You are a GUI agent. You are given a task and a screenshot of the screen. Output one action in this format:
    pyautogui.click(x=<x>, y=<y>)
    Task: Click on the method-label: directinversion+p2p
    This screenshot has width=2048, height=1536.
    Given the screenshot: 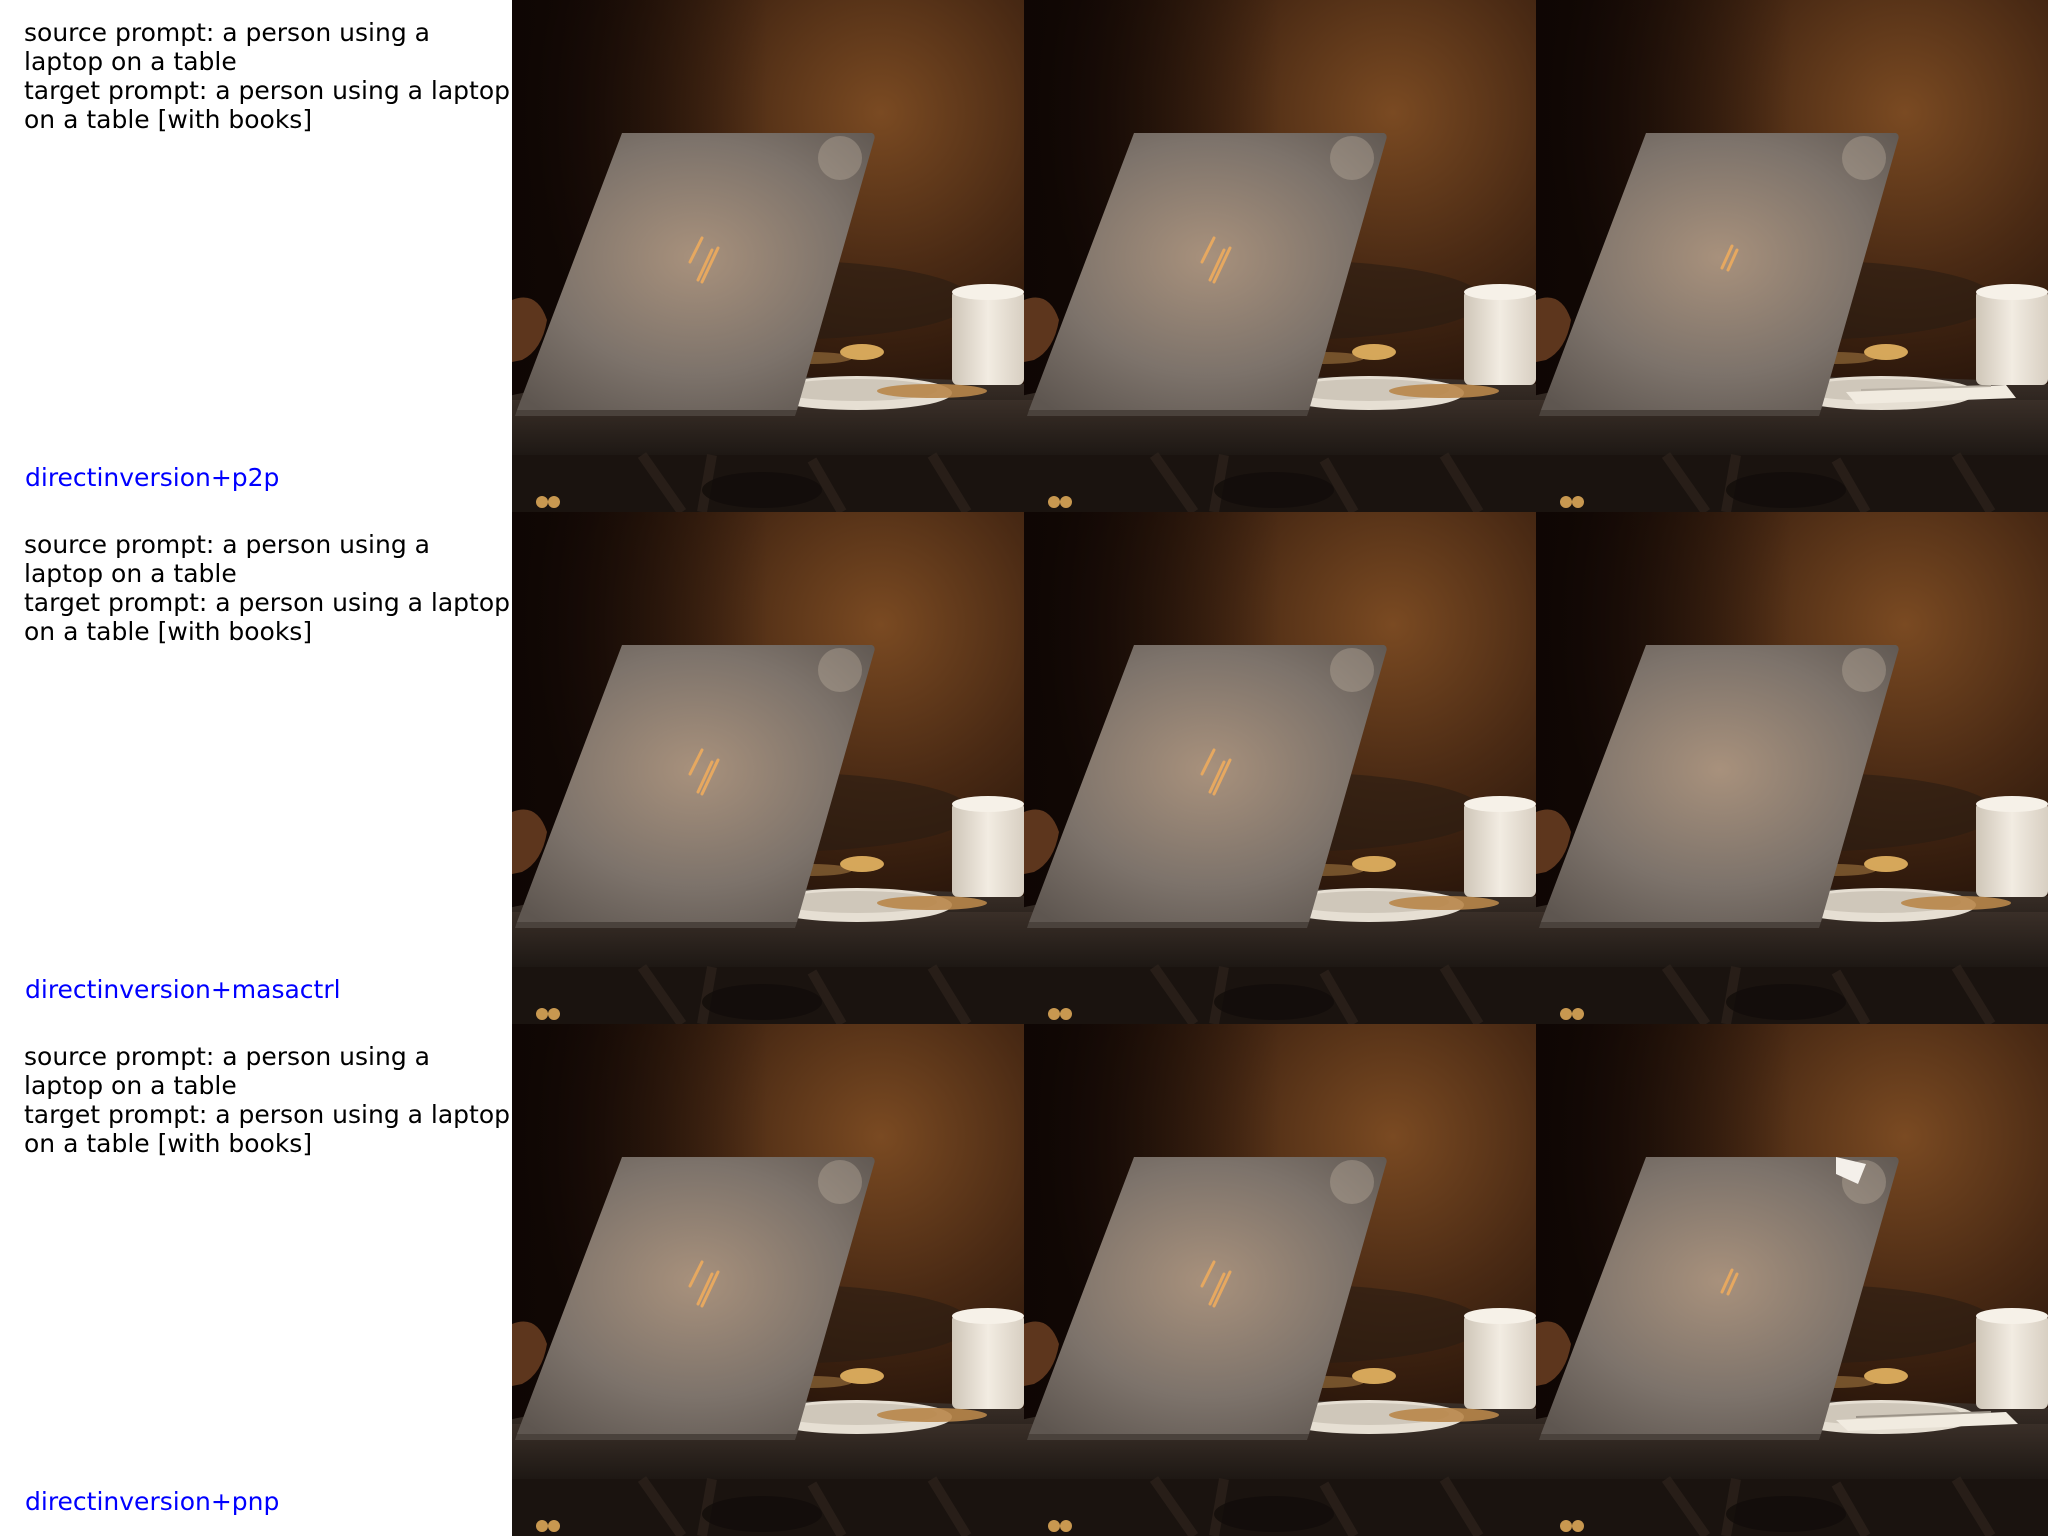 What is the action you would take?
    pyautogui.click(x=152, y=477)
    